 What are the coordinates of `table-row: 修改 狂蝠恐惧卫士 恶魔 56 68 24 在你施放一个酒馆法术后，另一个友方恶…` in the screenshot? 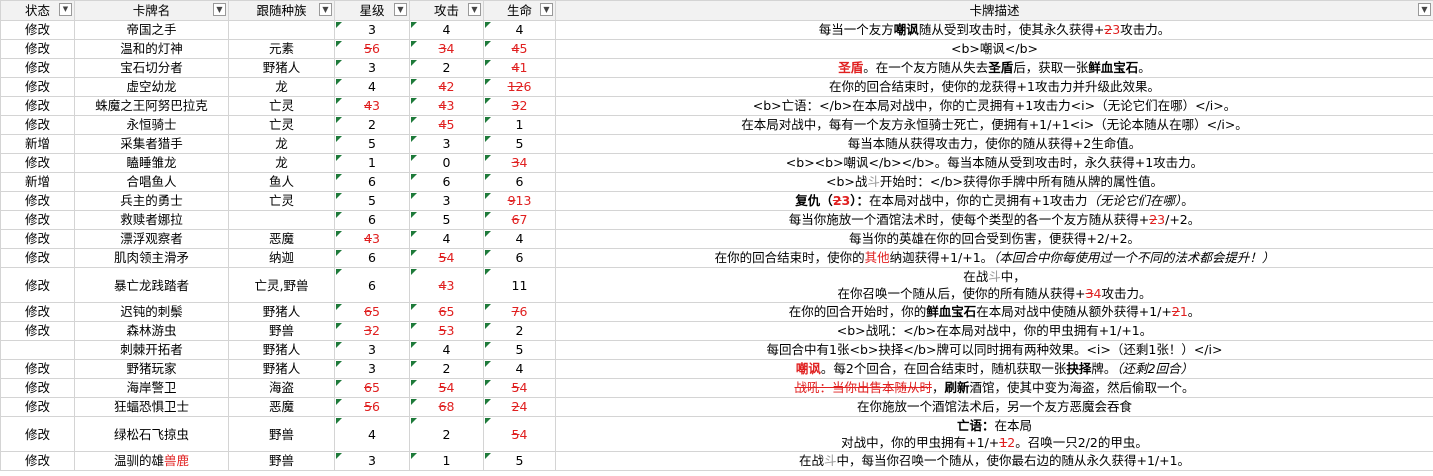 It's located at (716, 407).